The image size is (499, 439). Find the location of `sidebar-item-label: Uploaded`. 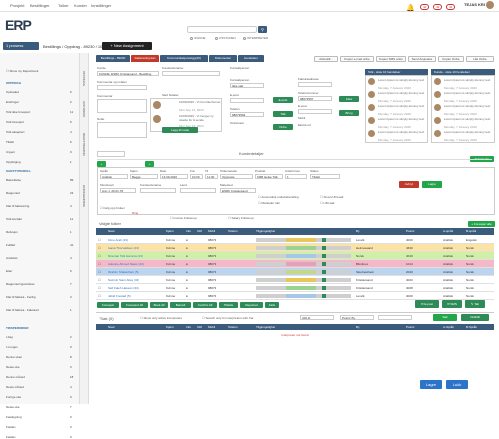

sidebar-item-label: Uploaded is located at coordinates (12, 92).